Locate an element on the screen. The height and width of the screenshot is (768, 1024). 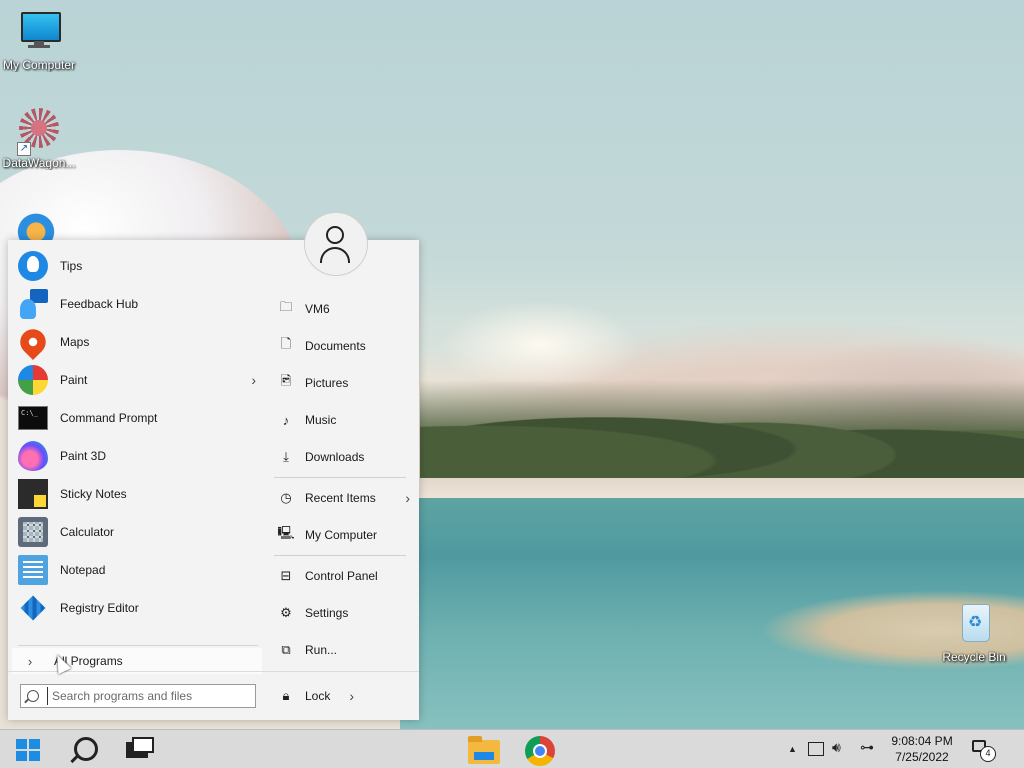
chrome-icon is located at coordinates (540, 751).